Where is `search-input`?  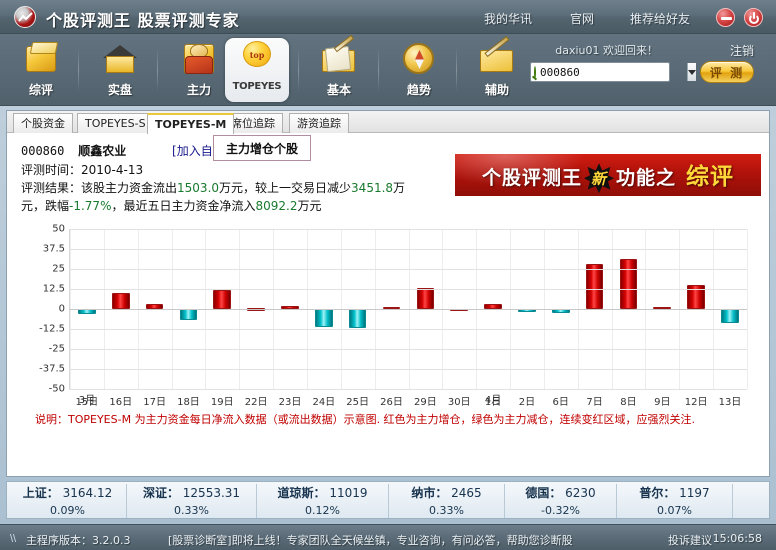 search-input is located at coordinates (611, 72).